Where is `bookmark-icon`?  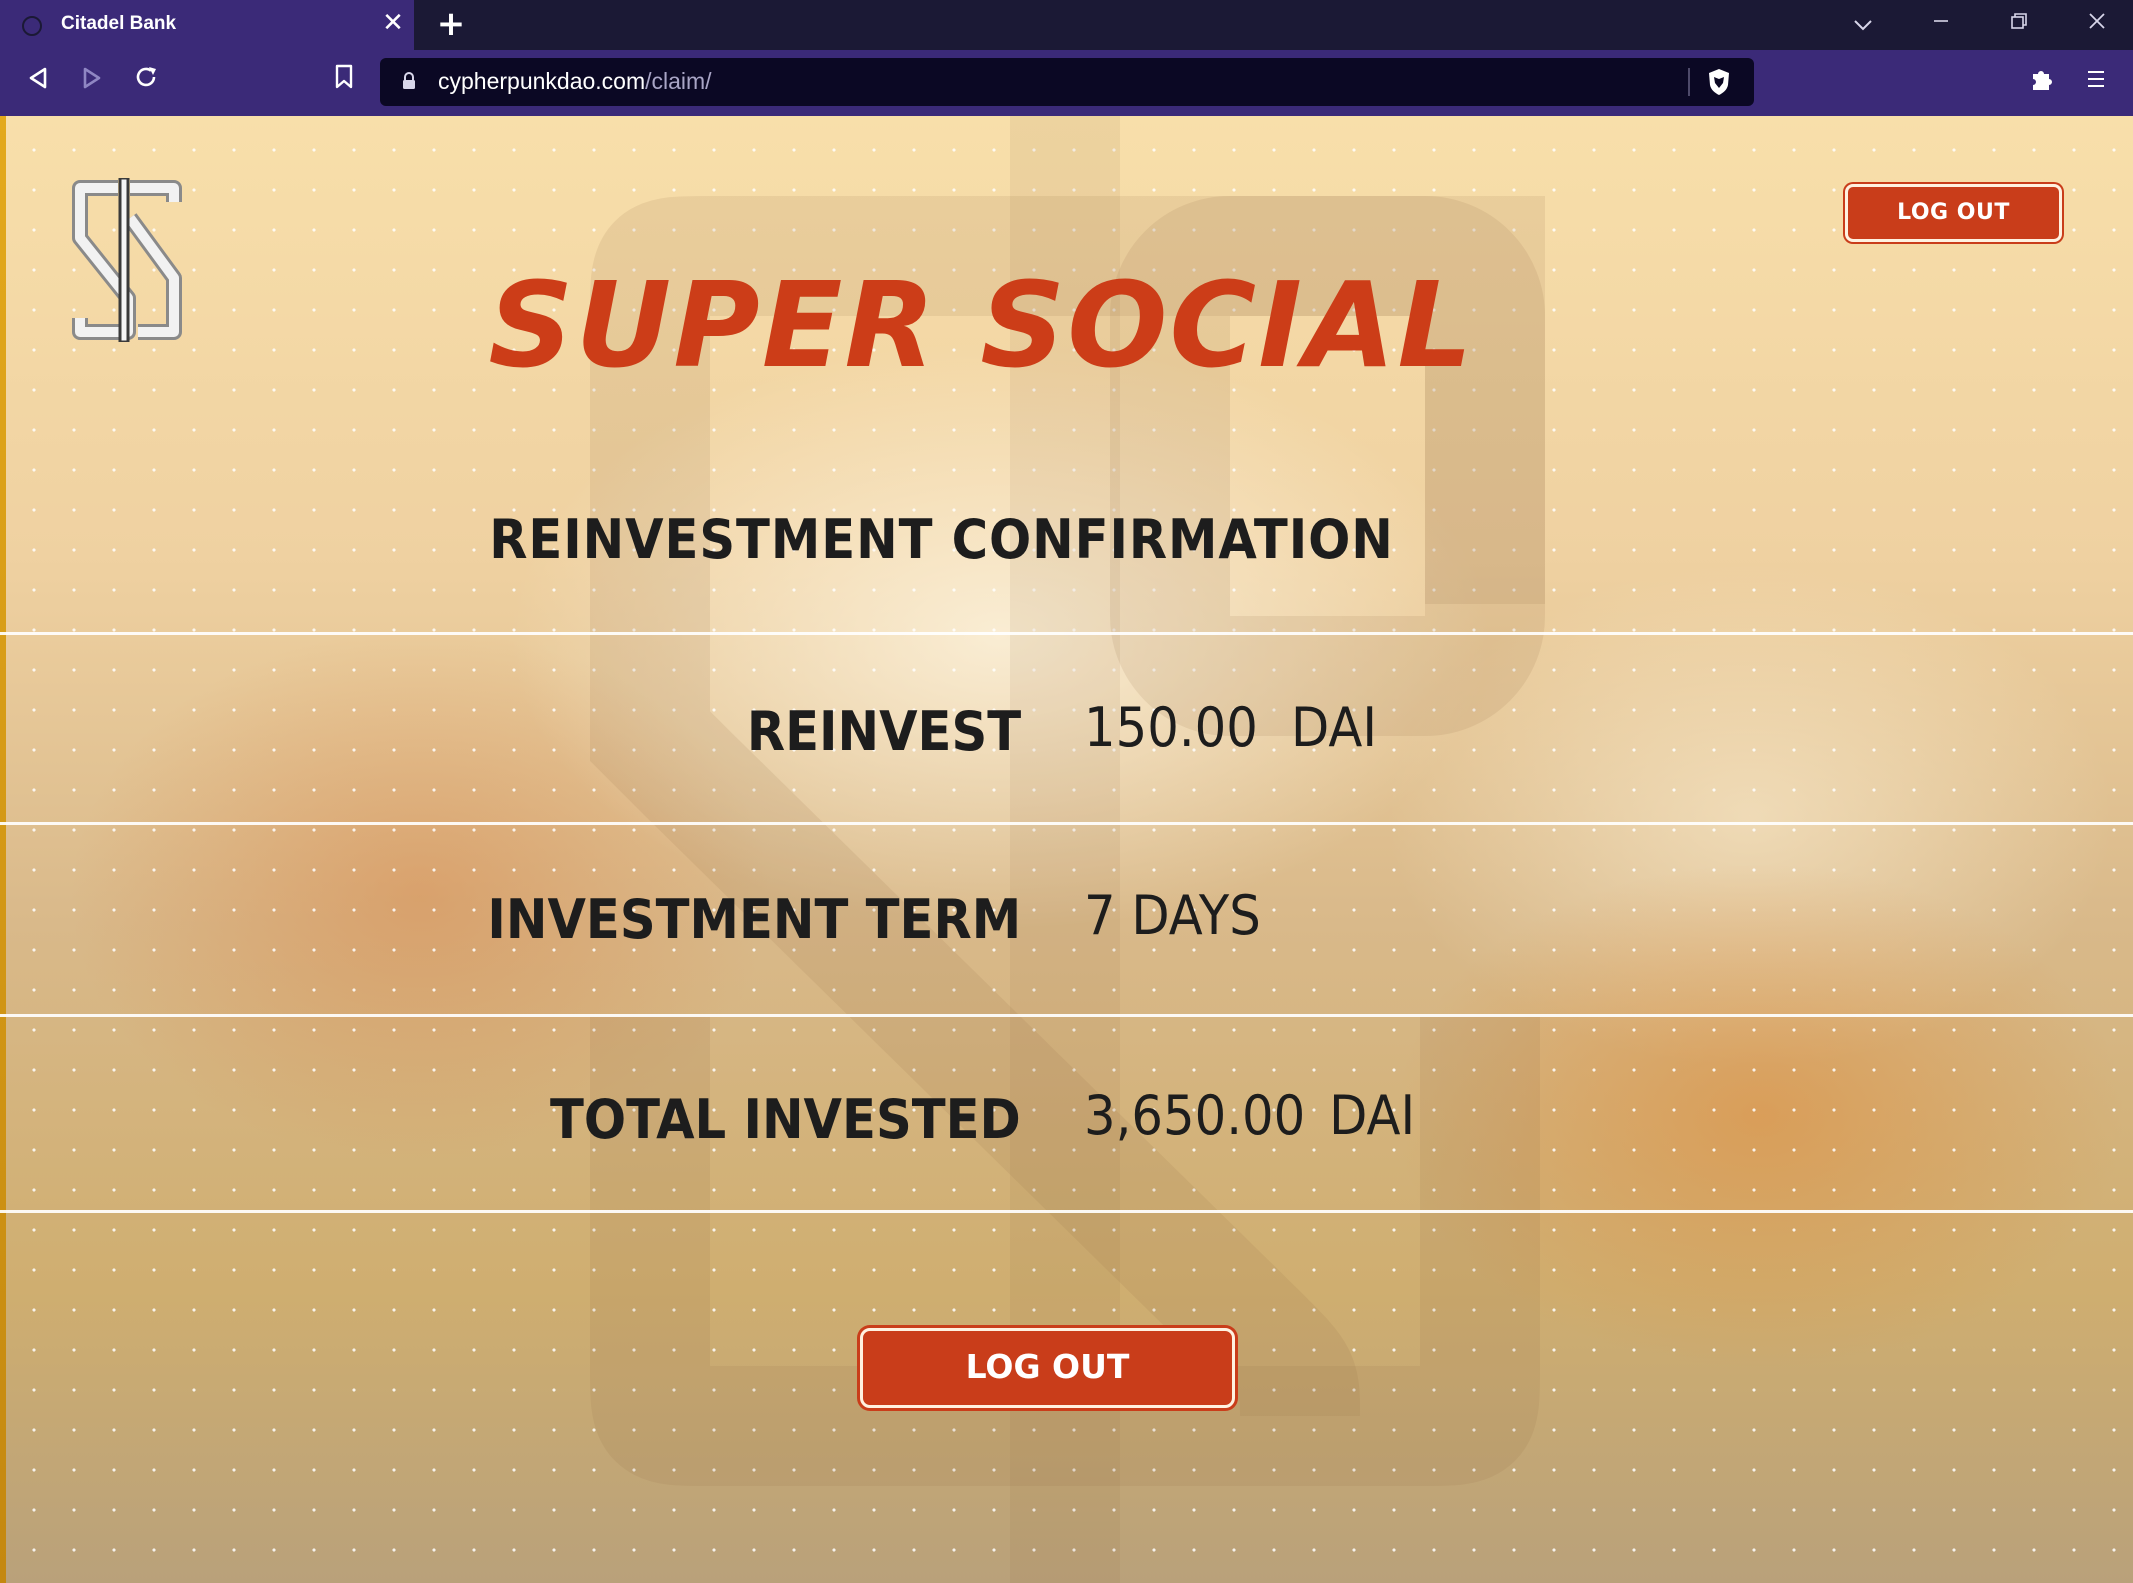 bookmark-icon is located at coordinates (344, 82).